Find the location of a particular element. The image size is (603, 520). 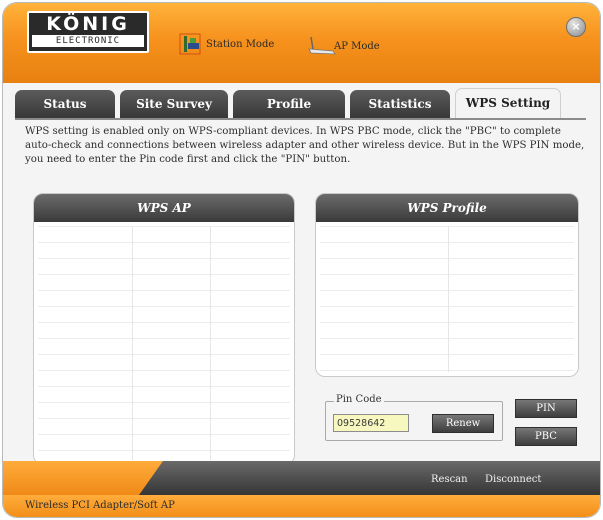

station-mode-button: Station Mode is located at coordinates (226, 44).